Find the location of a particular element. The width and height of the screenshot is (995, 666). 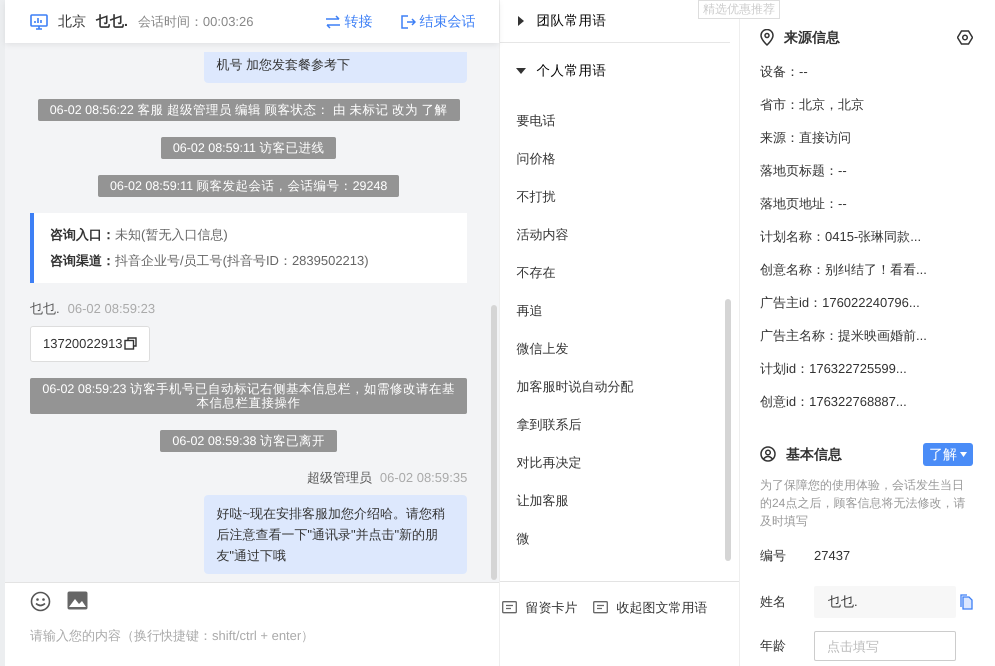

user-icon is located at coordinates (768, 454).